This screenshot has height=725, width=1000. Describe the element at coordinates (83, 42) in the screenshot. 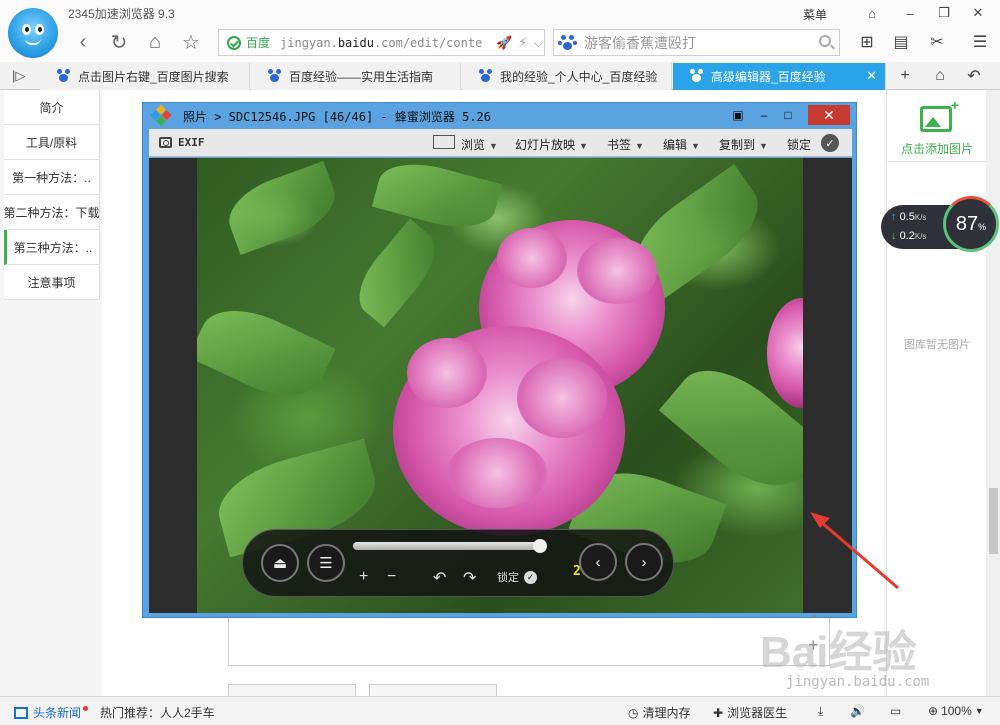

I see `back-icon: ‹` at that location.